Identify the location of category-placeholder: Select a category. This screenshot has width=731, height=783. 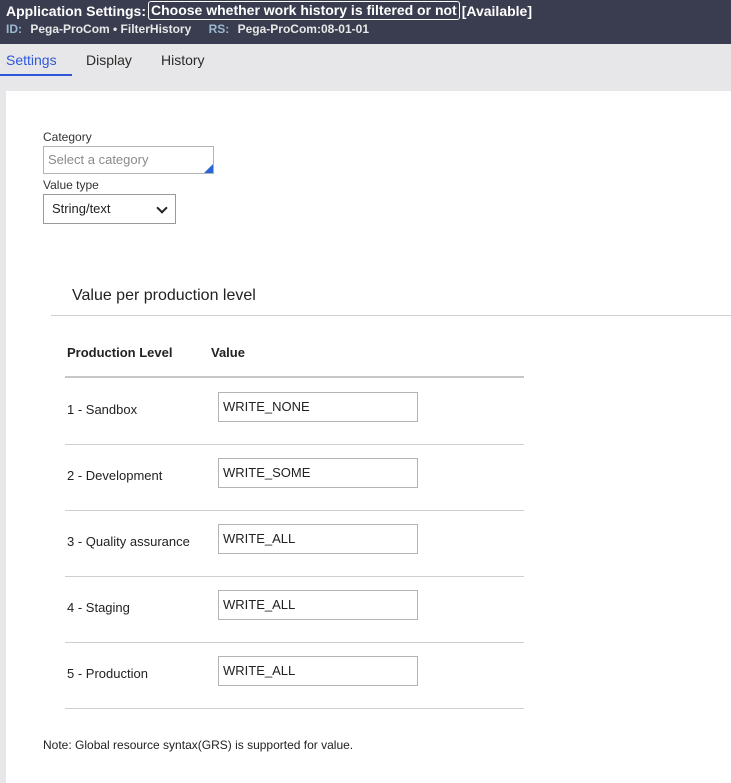
(98, 159).